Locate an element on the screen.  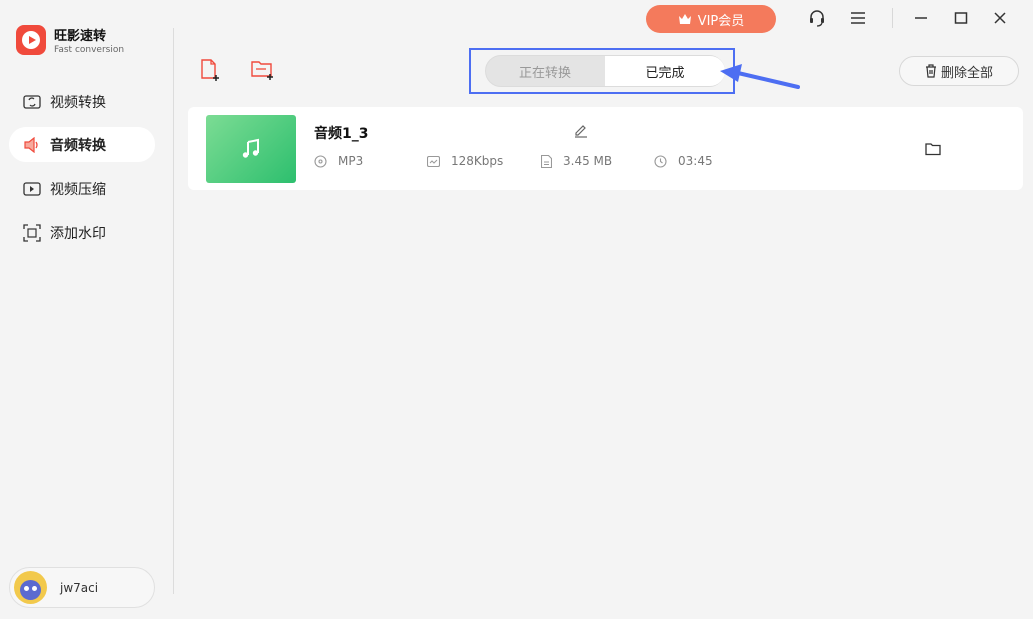
tab-converting: 正在转换 is located at coordinates (545, 71).